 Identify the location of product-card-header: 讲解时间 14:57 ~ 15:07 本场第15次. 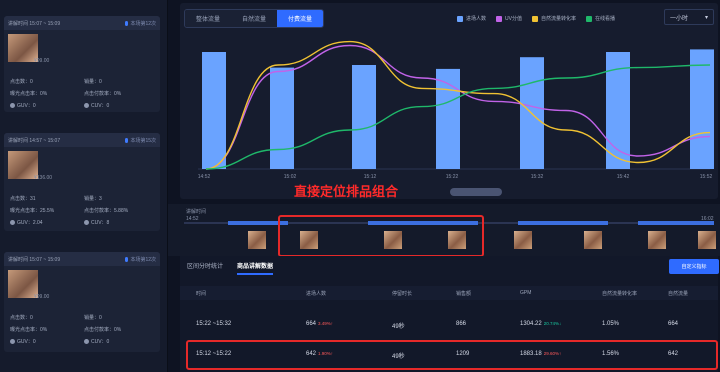
(82, 140).